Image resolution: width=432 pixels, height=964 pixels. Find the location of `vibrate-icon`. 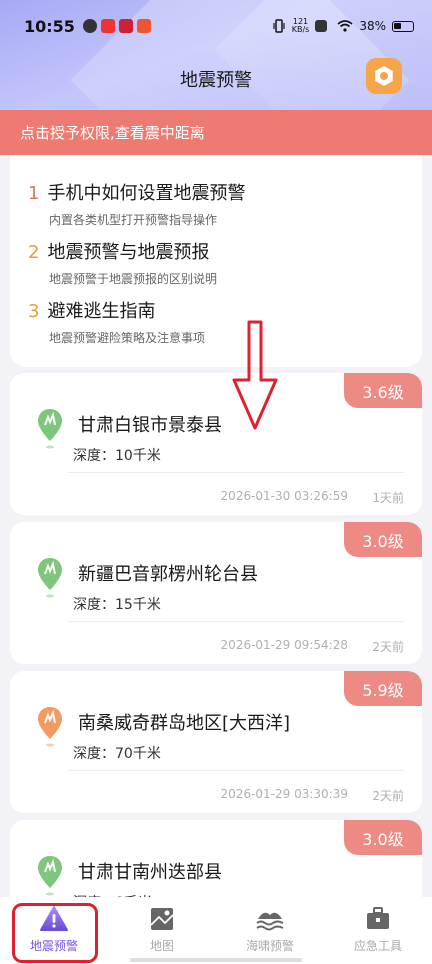

vibrate-icon is located at coordinates (279, 26).